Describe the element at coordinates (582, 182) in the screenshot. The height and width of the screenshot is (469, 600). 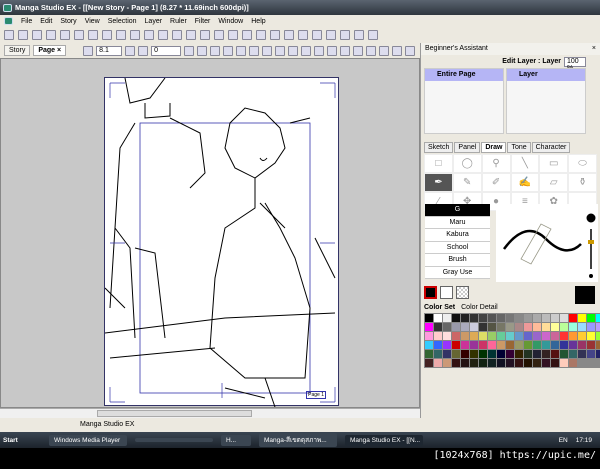
I see `fill-icon: ⚱` at that location.